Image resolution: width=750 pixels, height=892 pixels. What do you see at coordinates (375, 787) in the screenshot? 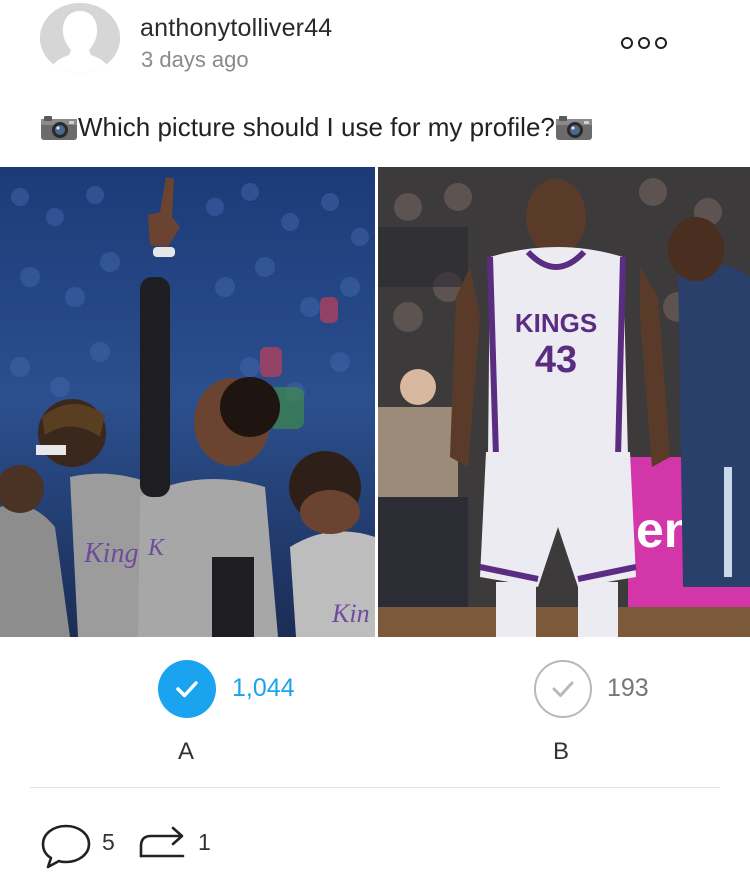
I see `divider` at bounding box center [375, 787].